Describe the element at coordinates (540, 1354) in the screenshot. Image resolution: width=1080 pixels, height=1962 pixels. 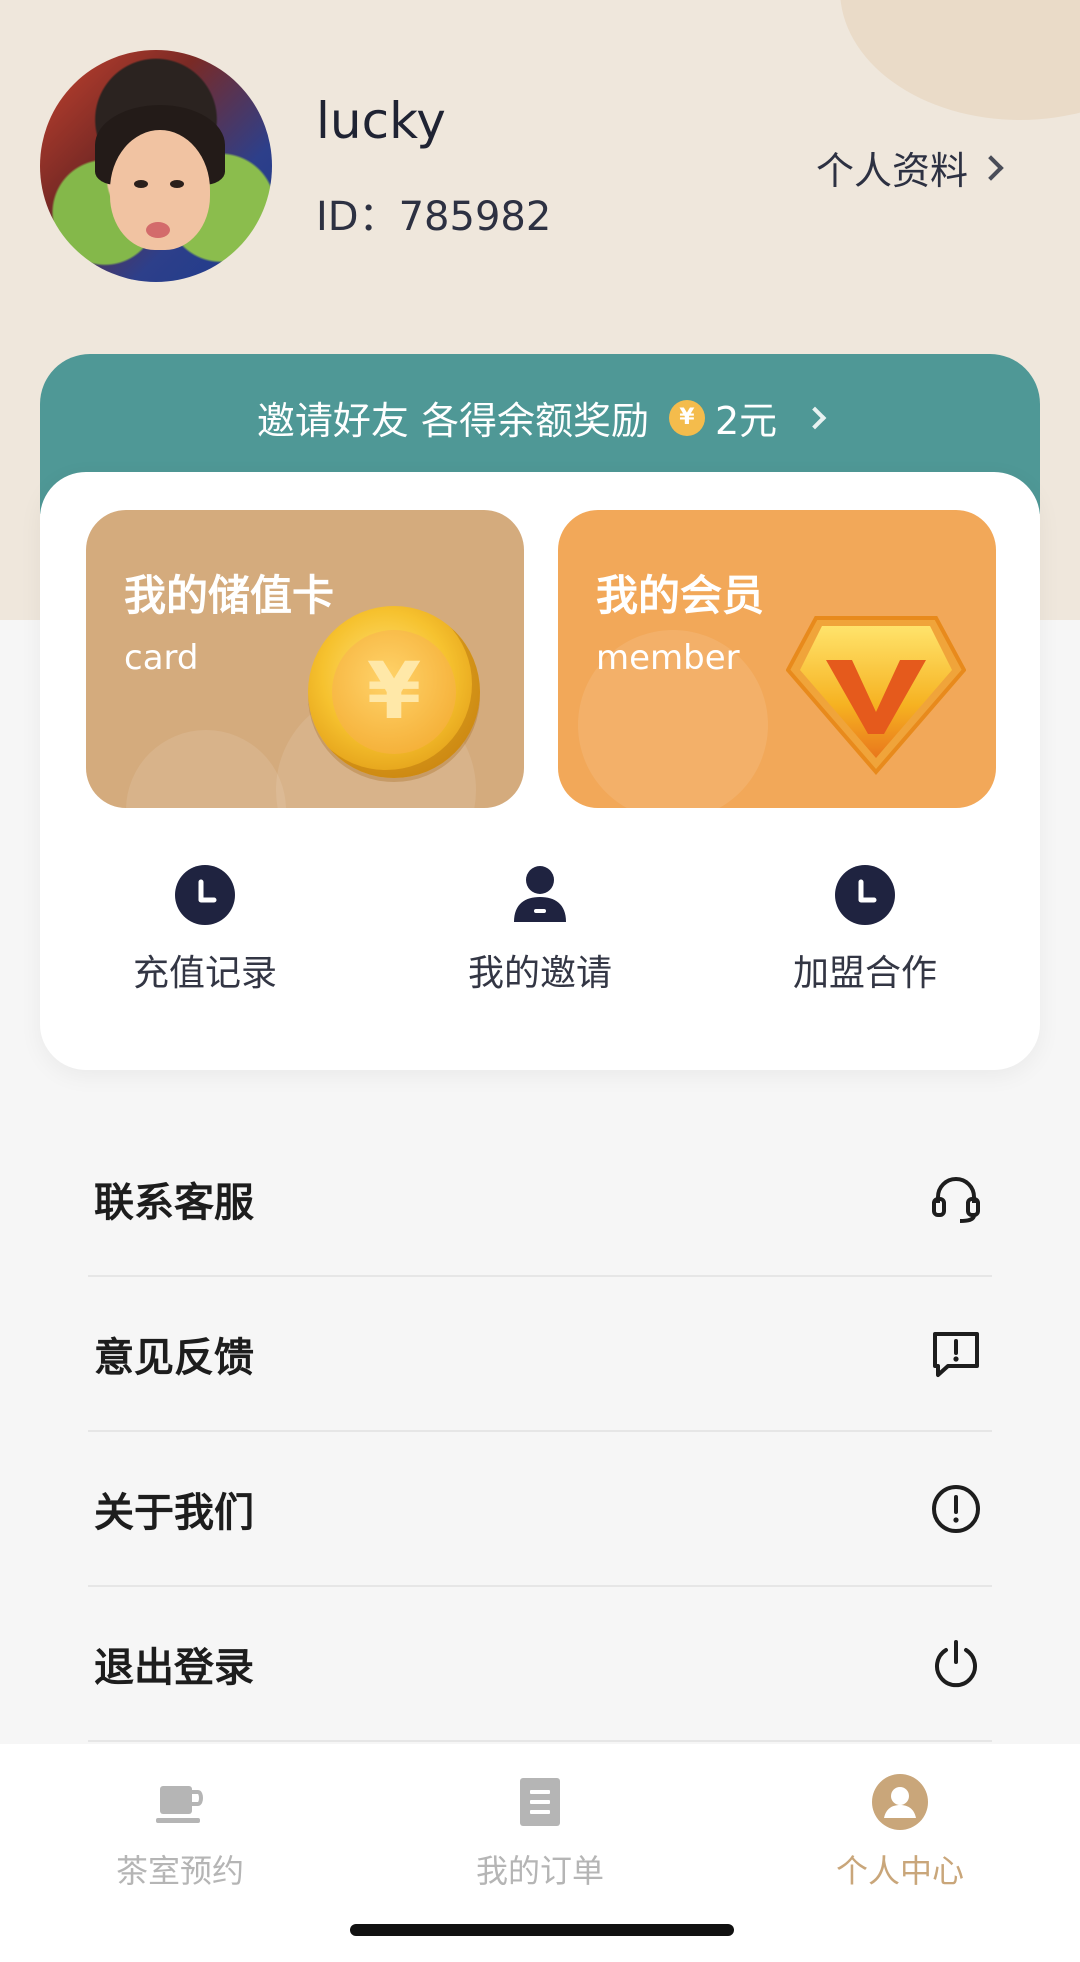
I see `menu-item-feedback: 意见反馈` at that location.